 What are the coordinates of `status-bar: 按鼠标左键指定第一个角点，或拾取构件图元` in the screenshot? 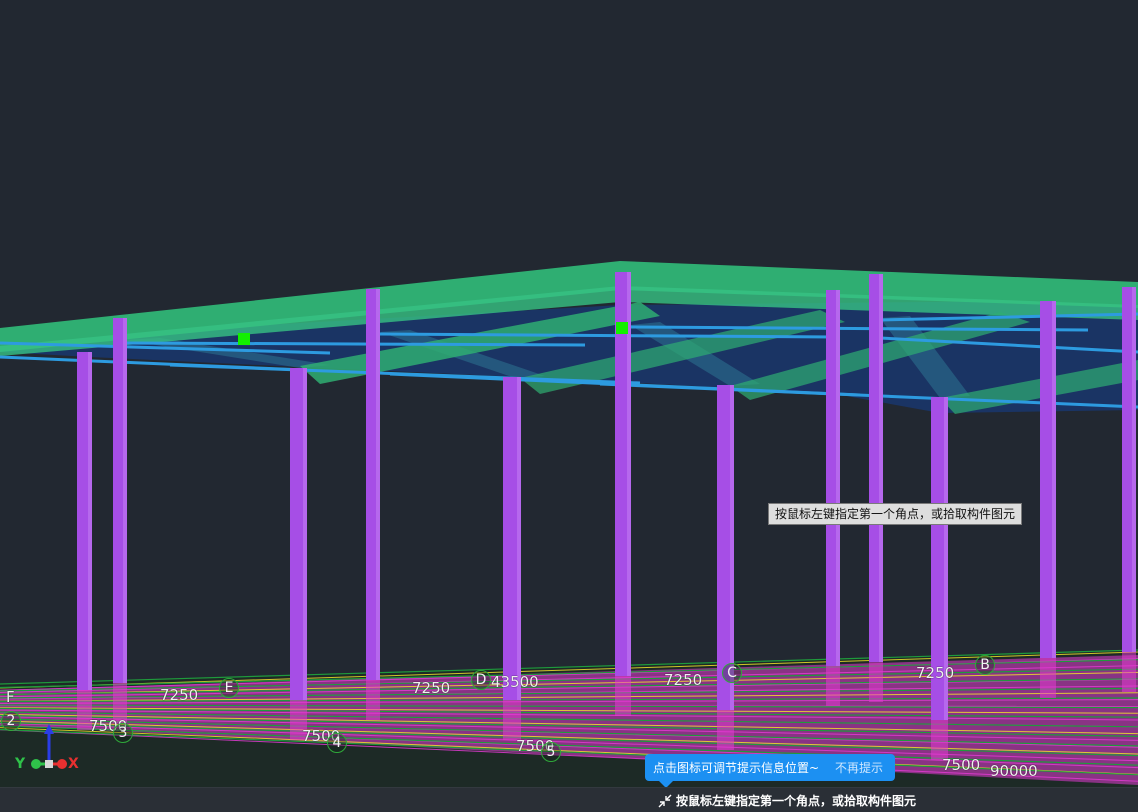 It's located at (569, 799).